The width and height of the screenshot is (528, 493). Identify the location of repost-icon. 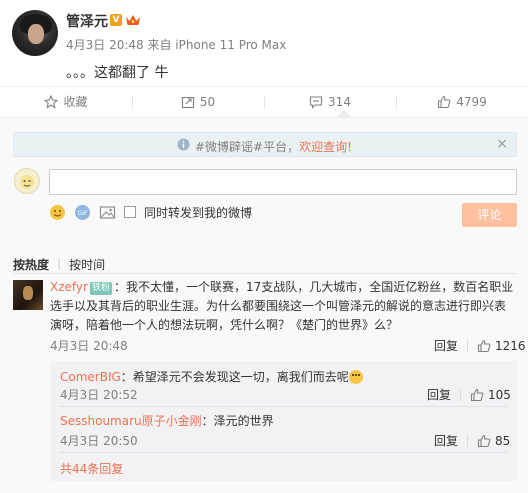
(187, 102).